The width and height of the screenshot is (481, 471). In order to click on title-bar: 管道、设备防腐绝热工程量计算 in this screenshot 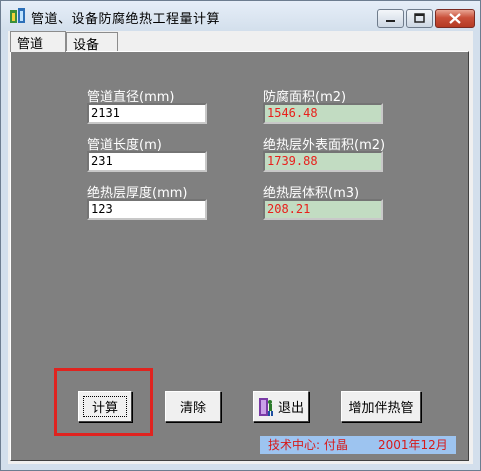, I will do `click(240, 16)`.